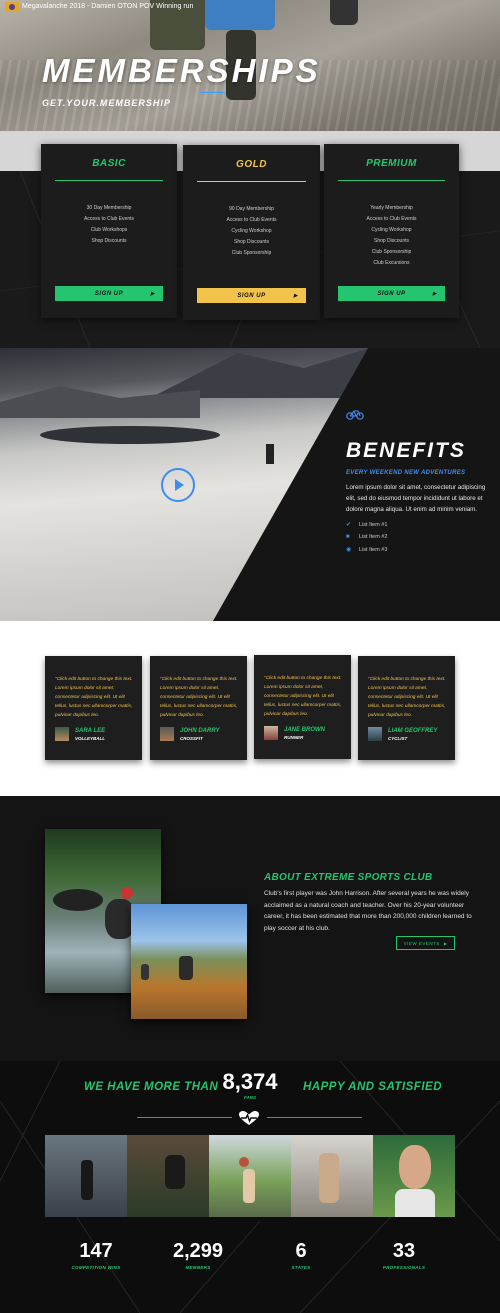  What do you see at coordinates (305, 730) in the screenshot?
I see `testimonial-name: JANE BROWN` at bounding box center [305, 730].